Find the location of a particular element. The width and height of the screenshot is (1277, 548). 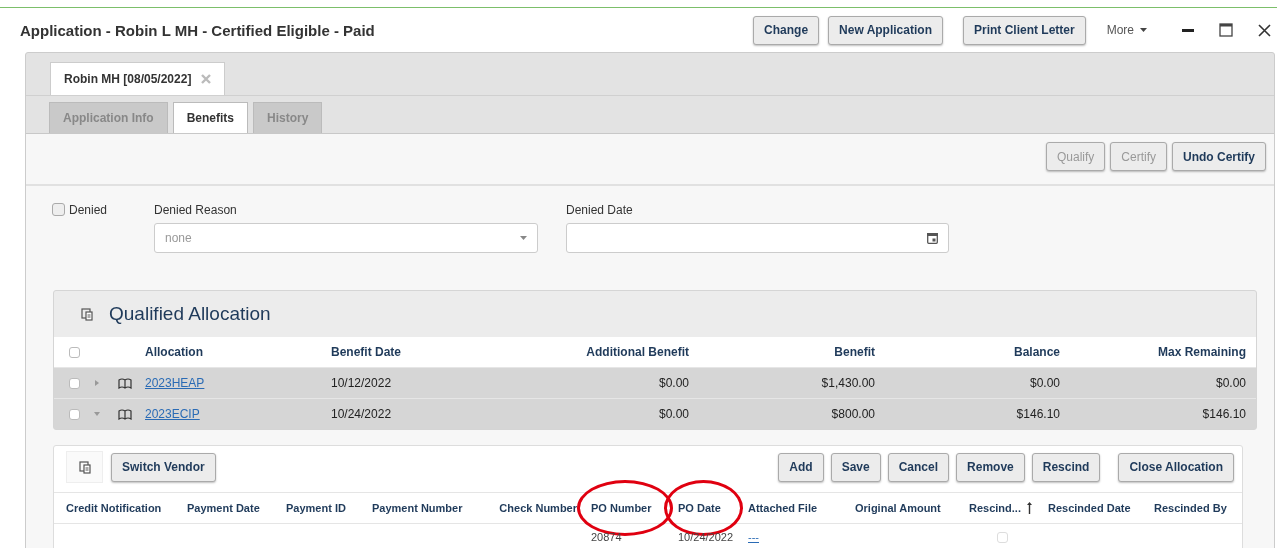

window-title: Application - Robin L MH - Certified Eligible - Paid is located at coordinates (197, 30).